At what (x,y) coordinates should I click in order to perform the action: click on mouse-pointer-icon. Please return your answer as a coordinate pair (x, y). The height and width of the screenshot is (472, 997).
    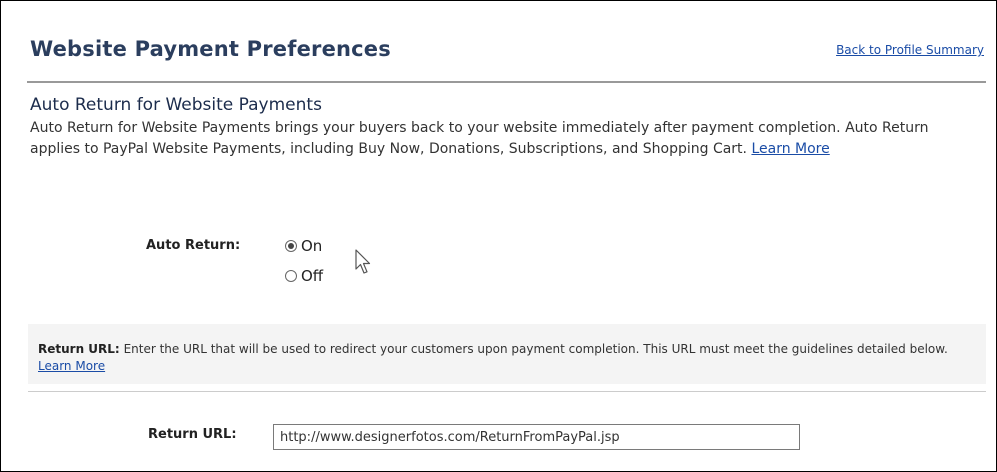
    Looking at the image, I should click on (363, 264).